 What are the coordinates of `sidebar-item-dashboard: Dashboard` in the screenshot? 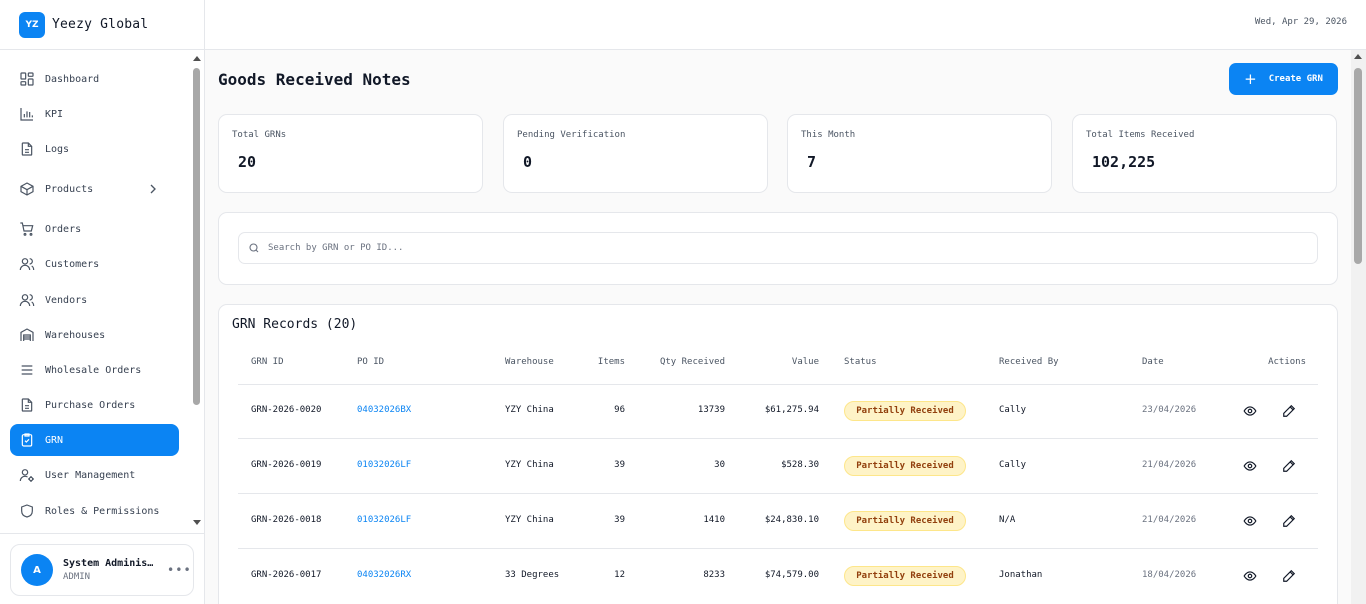 It's located at (94, 79).